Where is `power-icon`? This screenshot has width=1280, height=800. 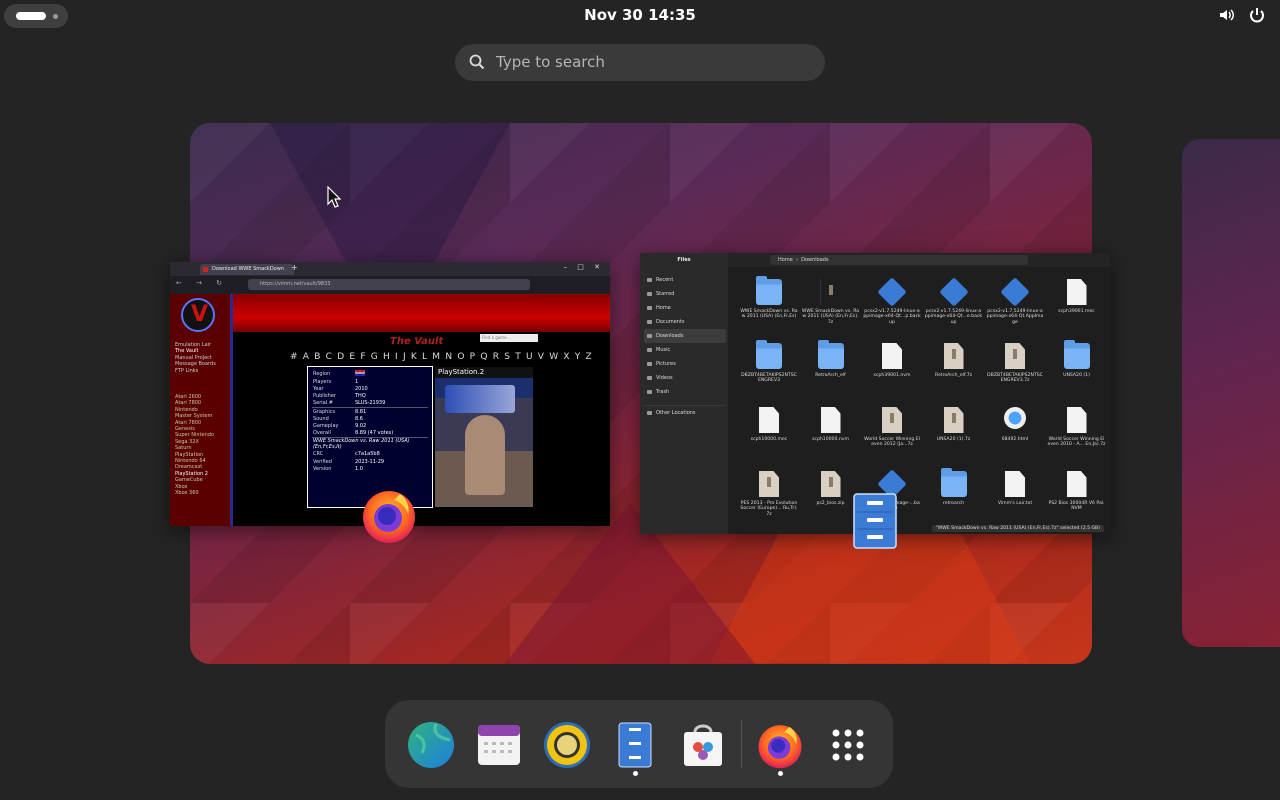 power-icon is located at coordinates (1257, 15).